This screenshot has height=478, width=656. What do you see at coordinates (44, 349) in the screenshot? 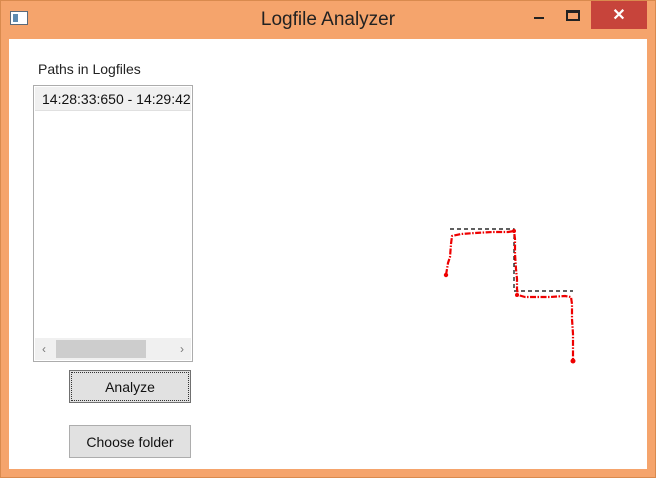
I see `scroll-left-icon: ‹` at bounding box center [44, 349].